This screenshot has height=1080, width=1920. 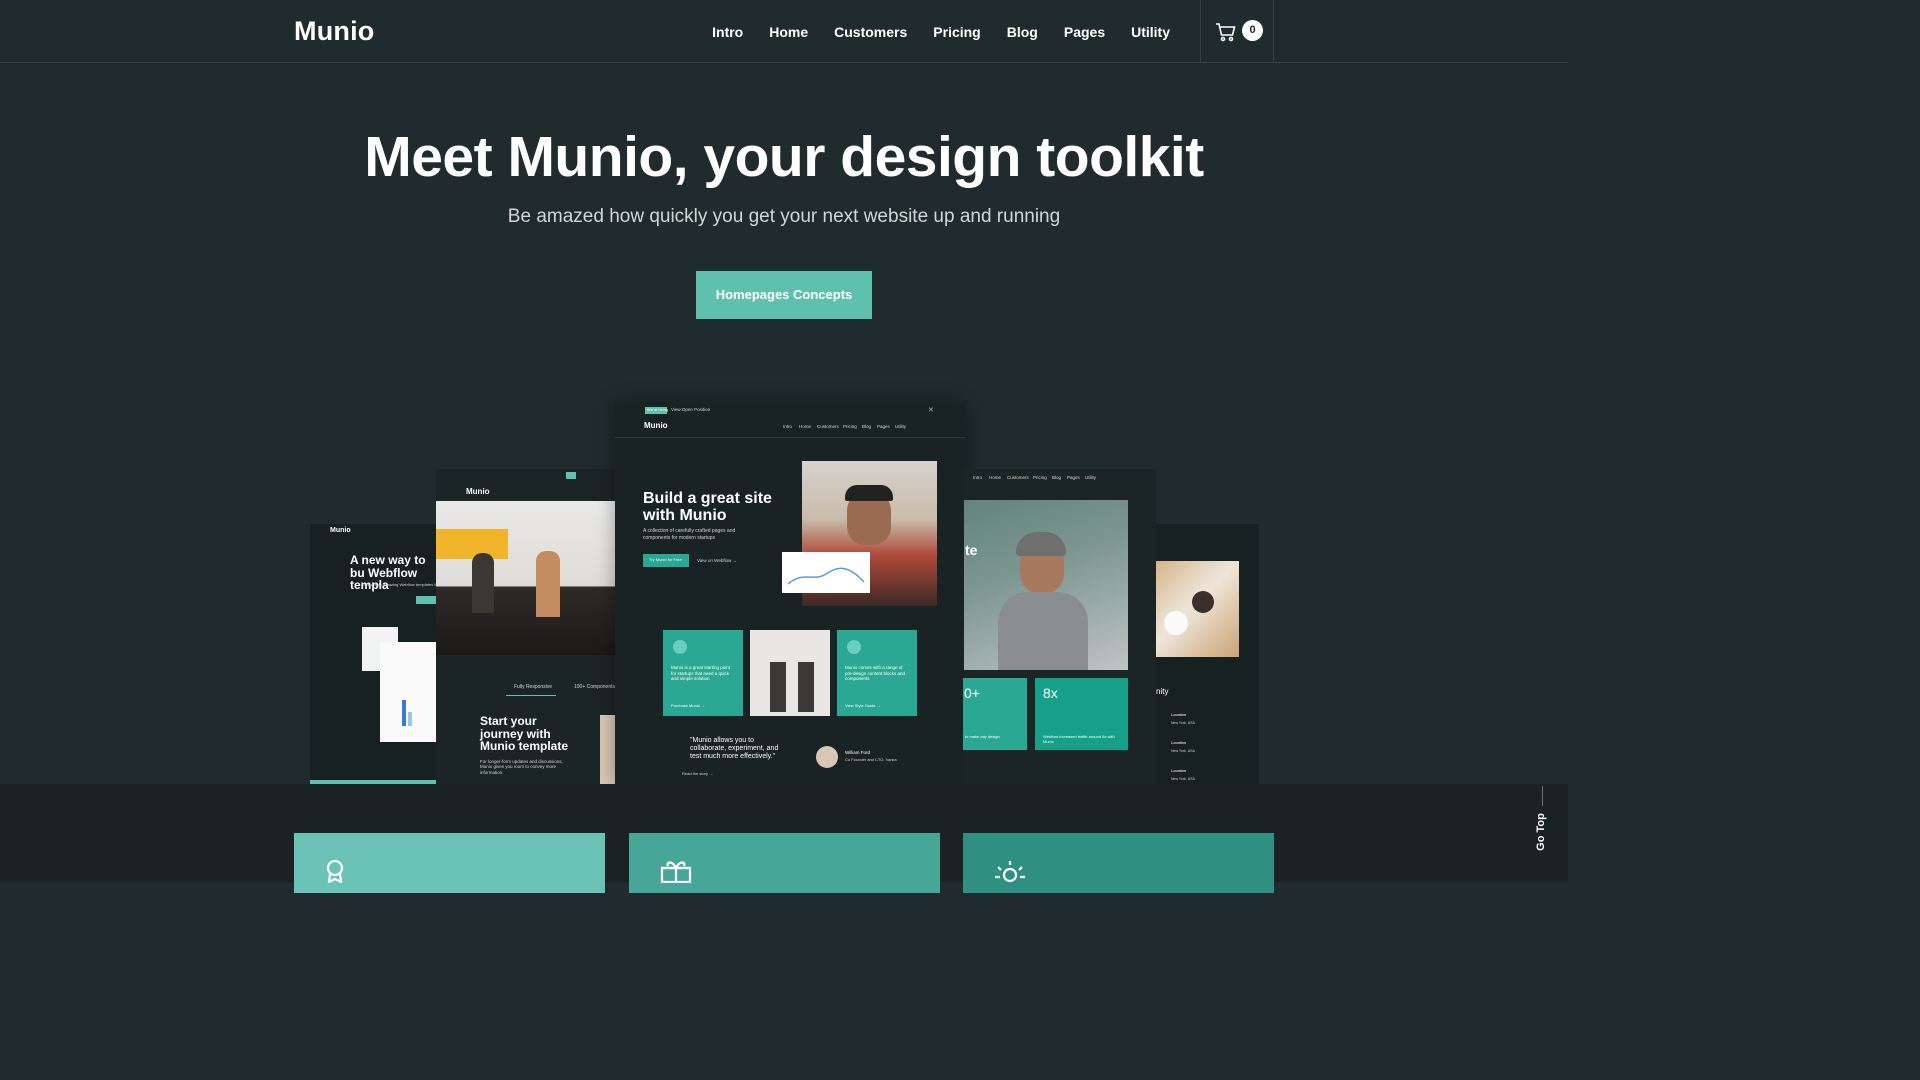 I want to click on mockup-tab-components: 100+ Components, so click(x=595, y=687).